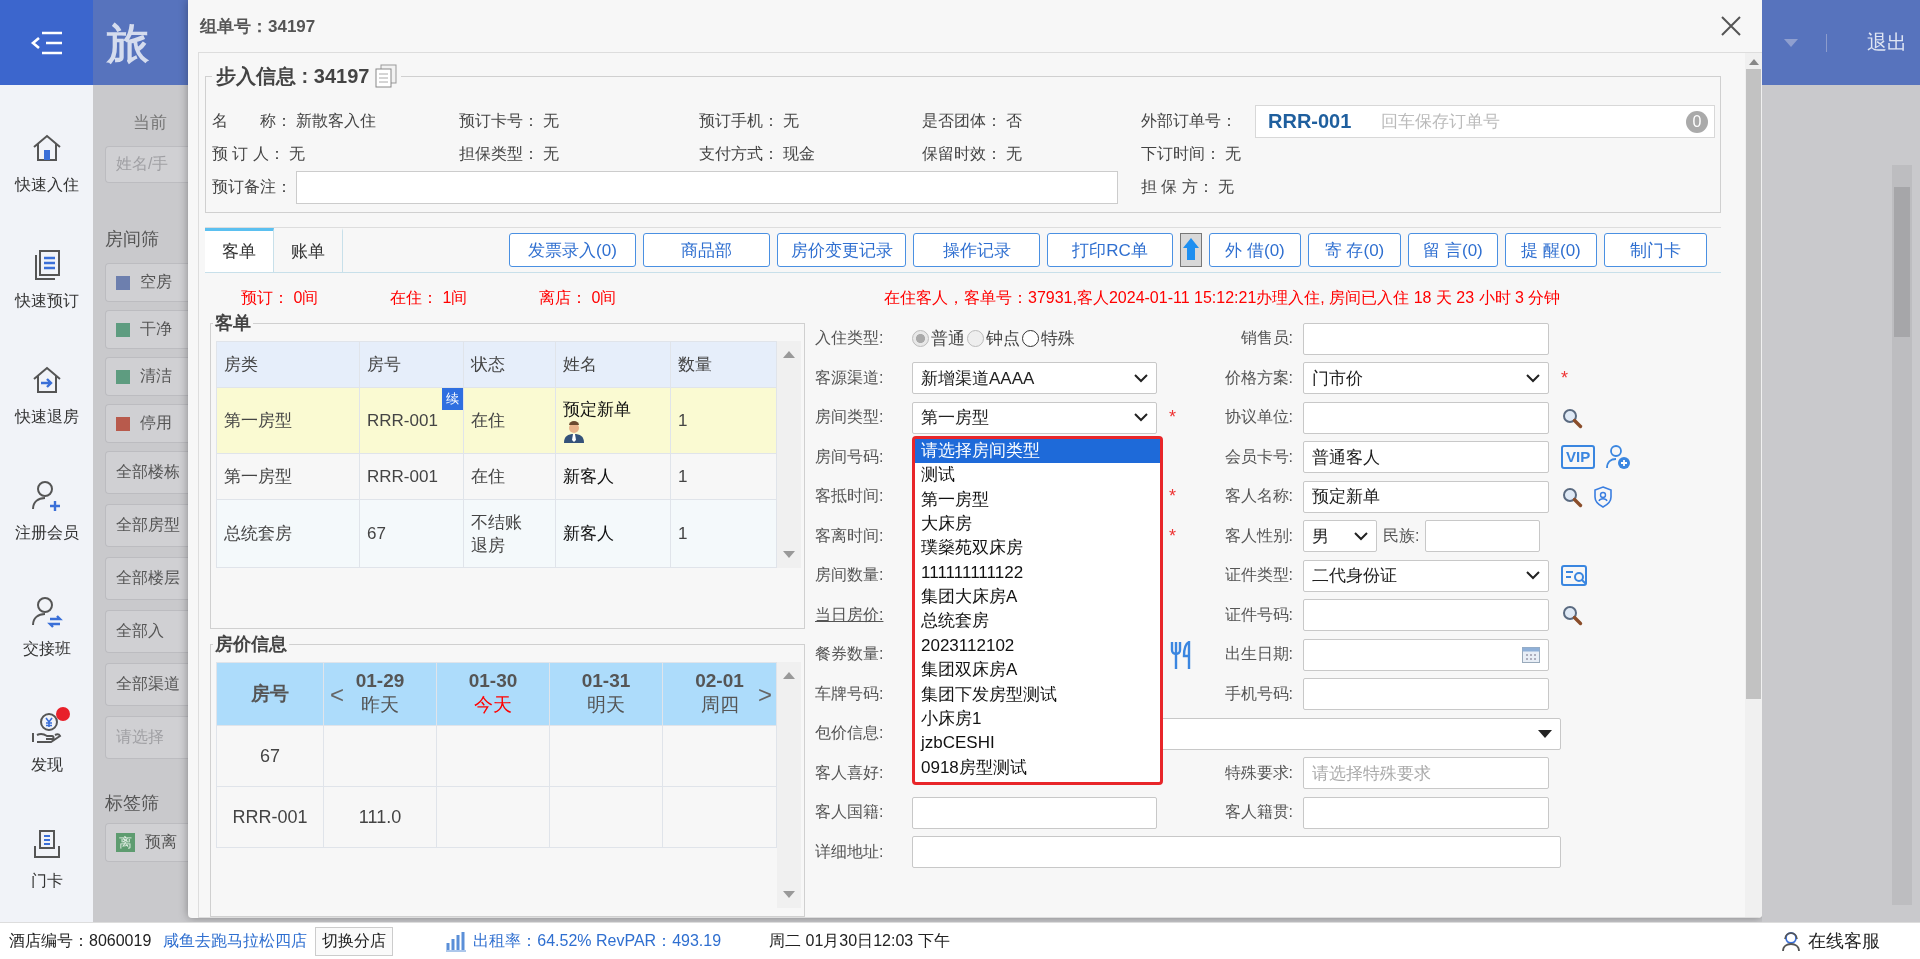  I want to click on sidebar-item-label: 快速退房, so click(46, 417).